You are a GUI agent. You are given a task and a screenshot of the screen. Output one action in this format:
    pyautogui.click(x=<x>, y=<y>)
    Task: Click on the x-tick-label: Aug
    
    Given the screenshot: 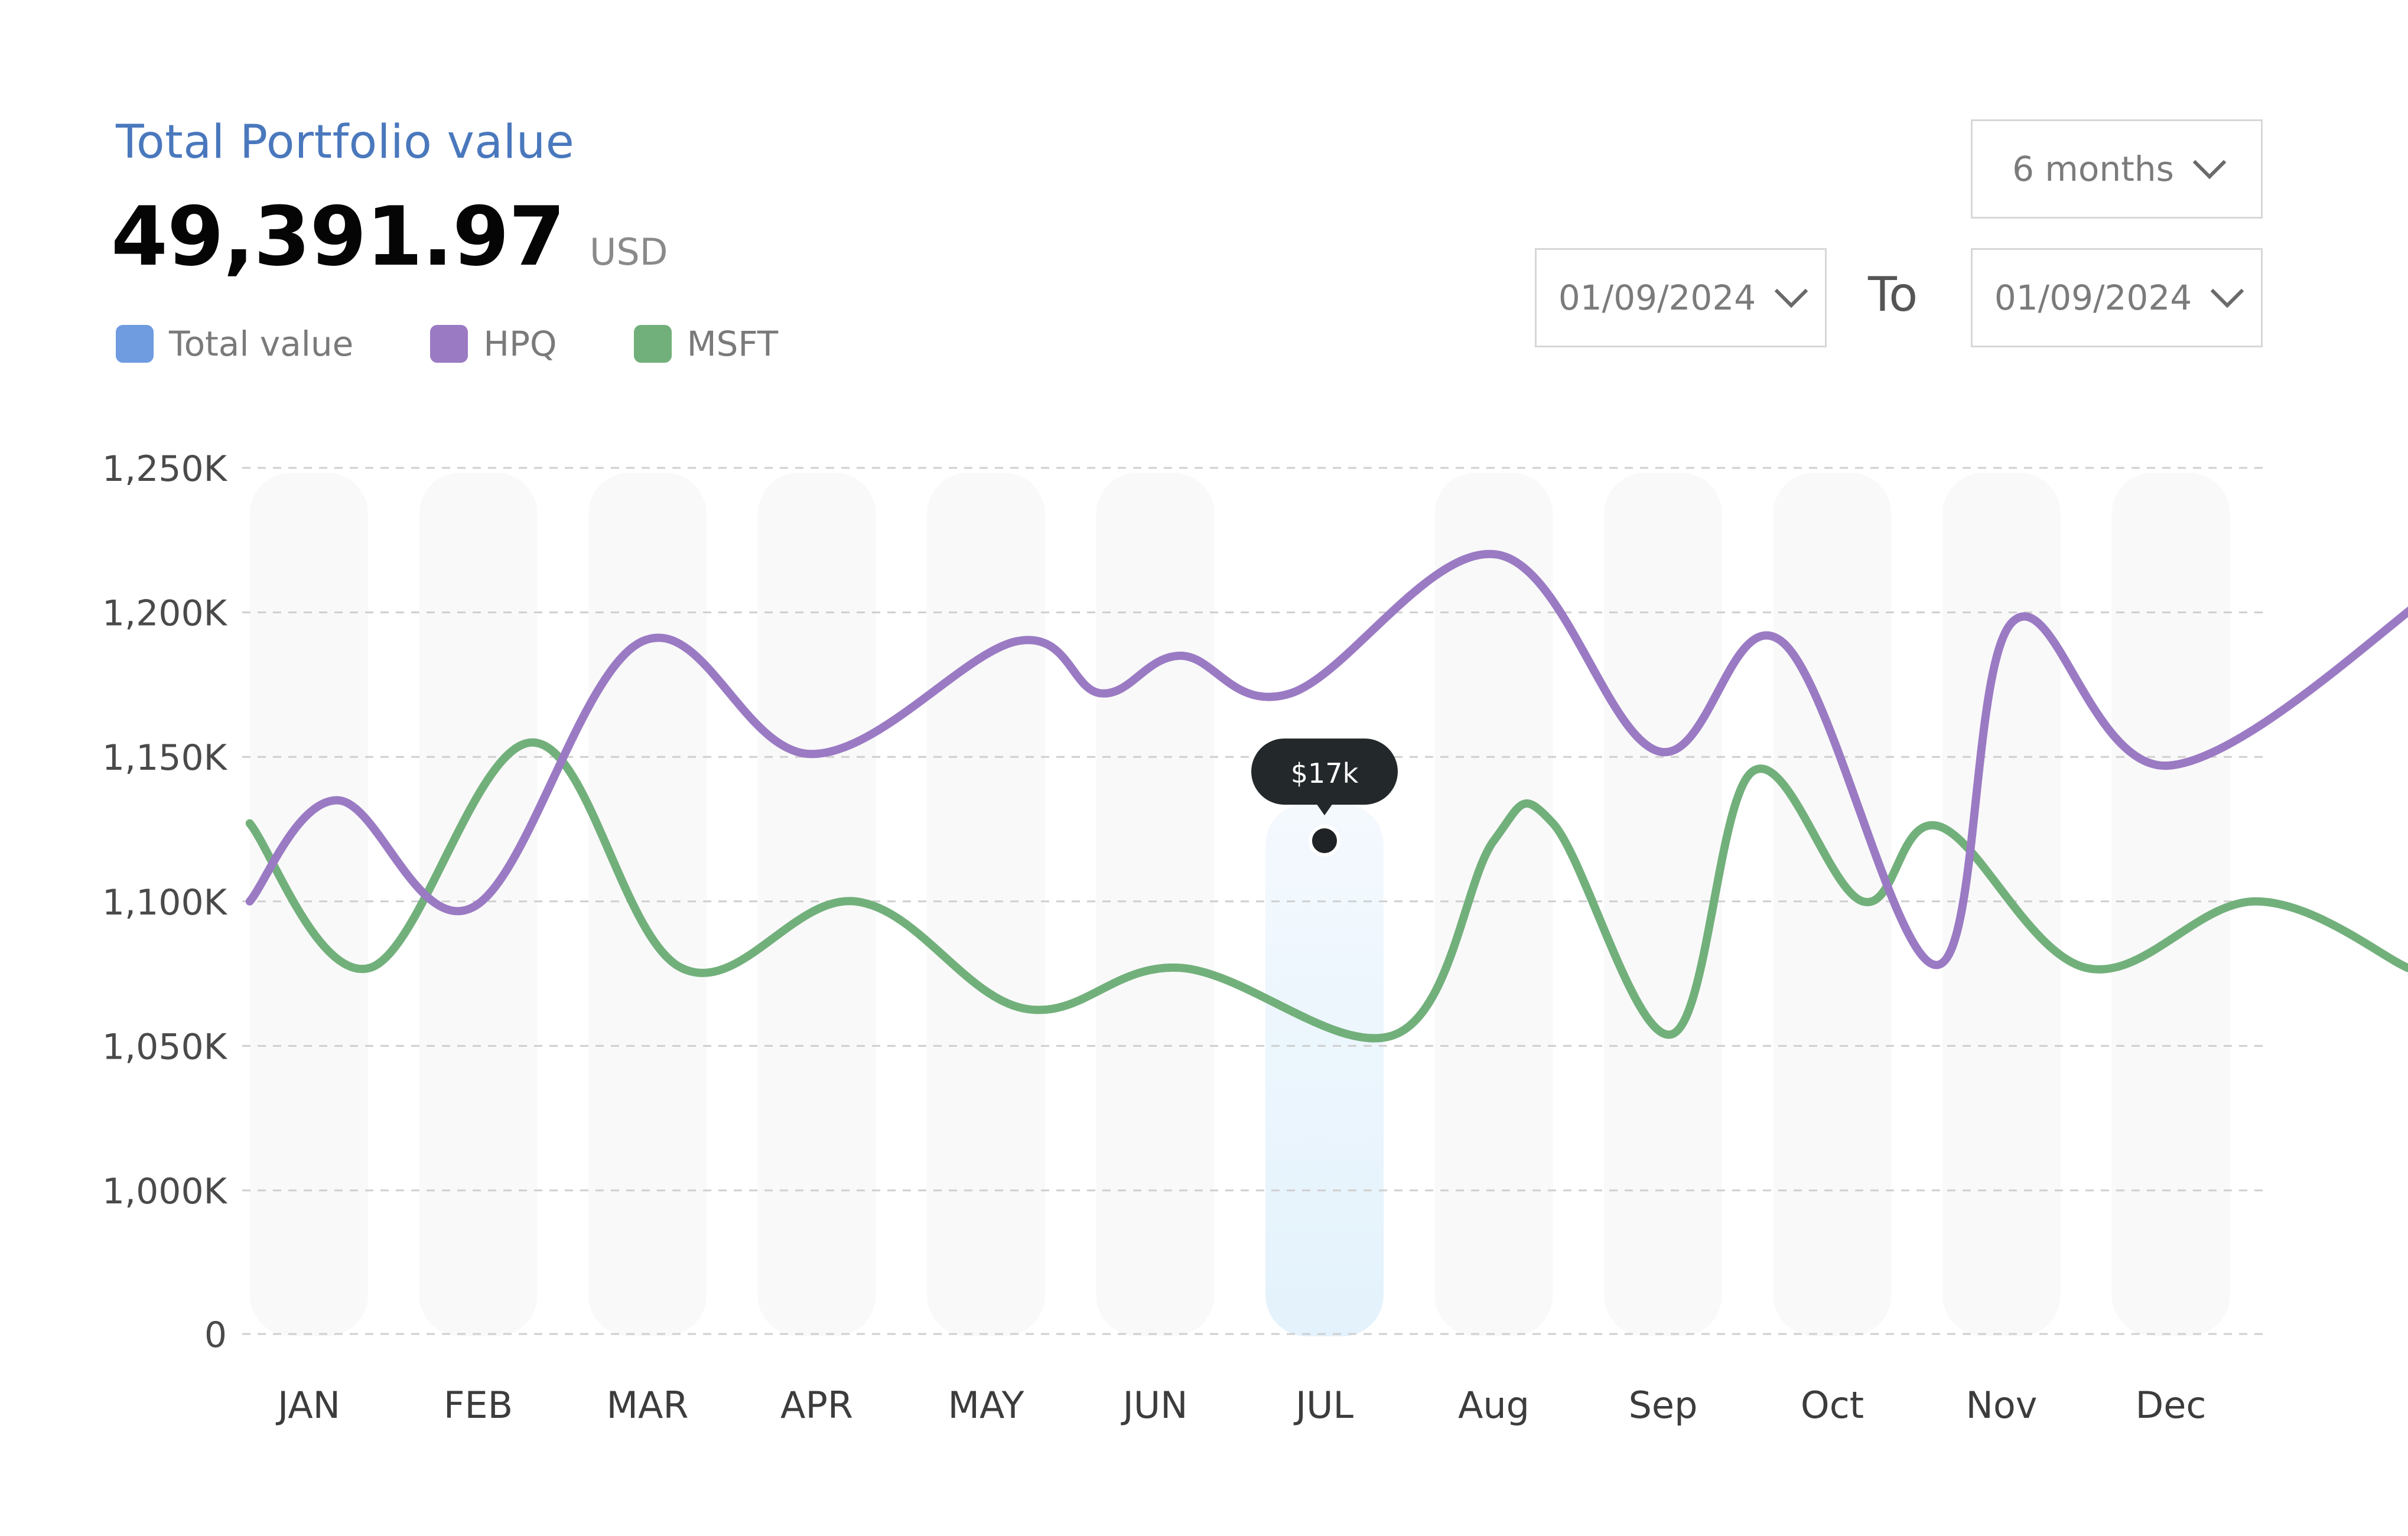 What is the action you would take?
    pyautogui.click(x=1494, y=1406)
    